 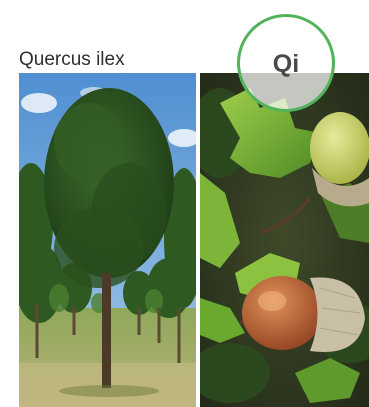 I want to click on species-code-badge: Qi, so click(x=286, y=63).